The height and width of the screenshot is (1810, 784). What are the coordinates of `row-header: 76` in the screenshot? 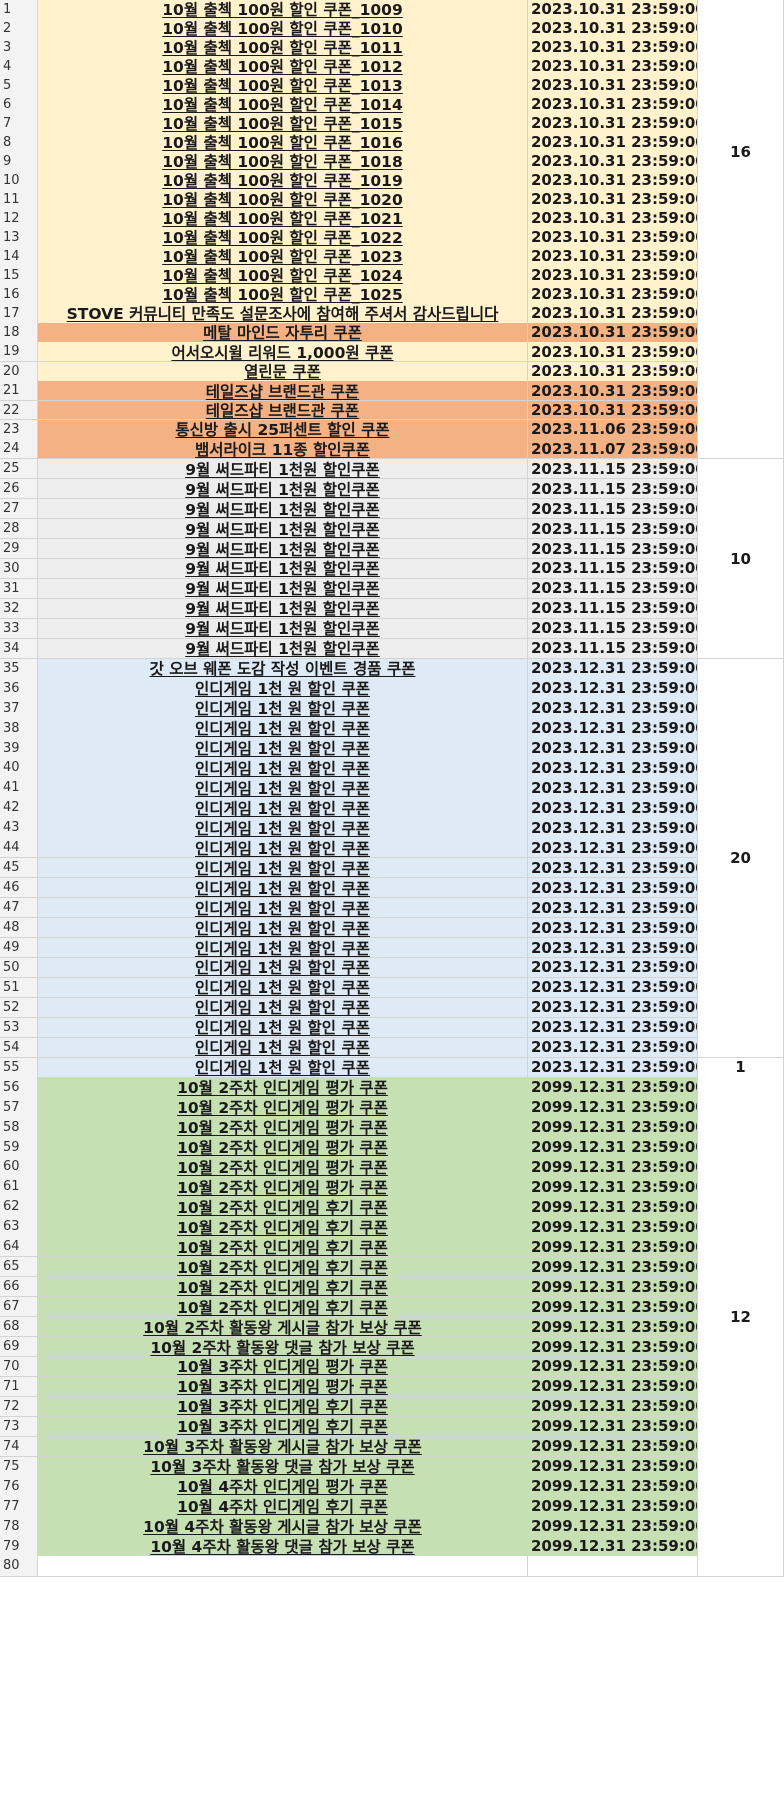 It's located at (19, 1486).